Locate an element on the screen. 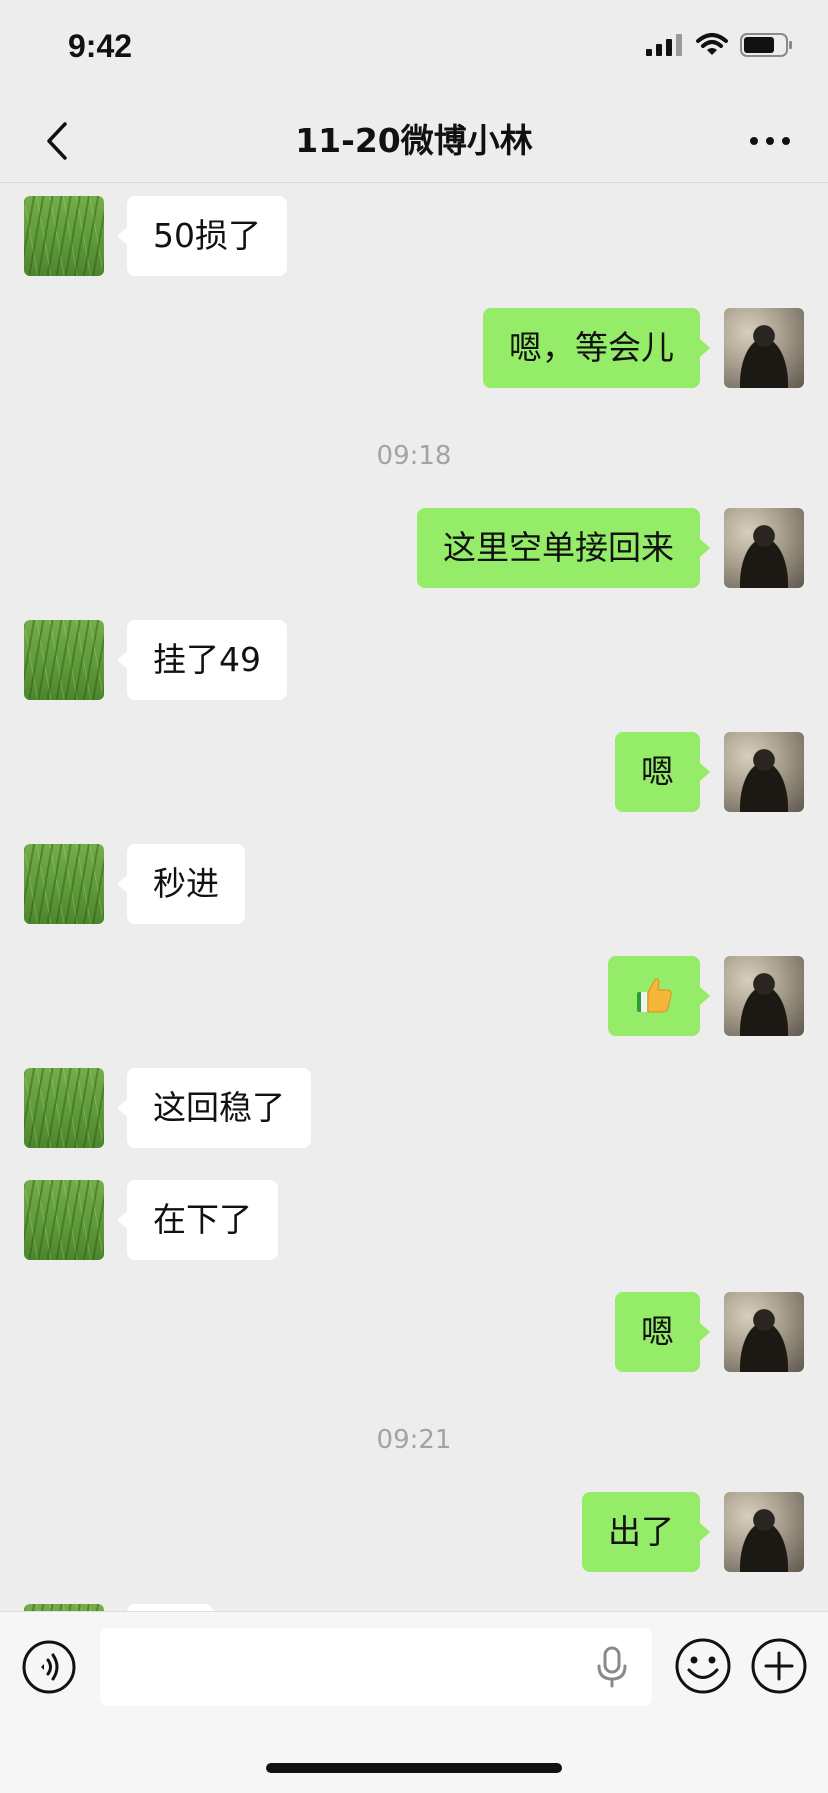 The width and height of the screenshot is (828, 1793). nav-bar: 11-20微博小林 is located at coordinates (414, 141).